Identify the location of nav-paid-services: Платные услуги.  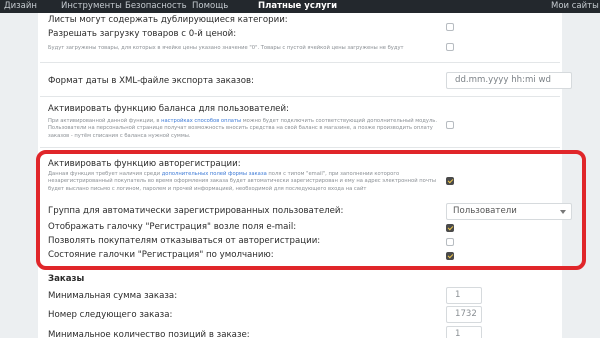
(297, 6).